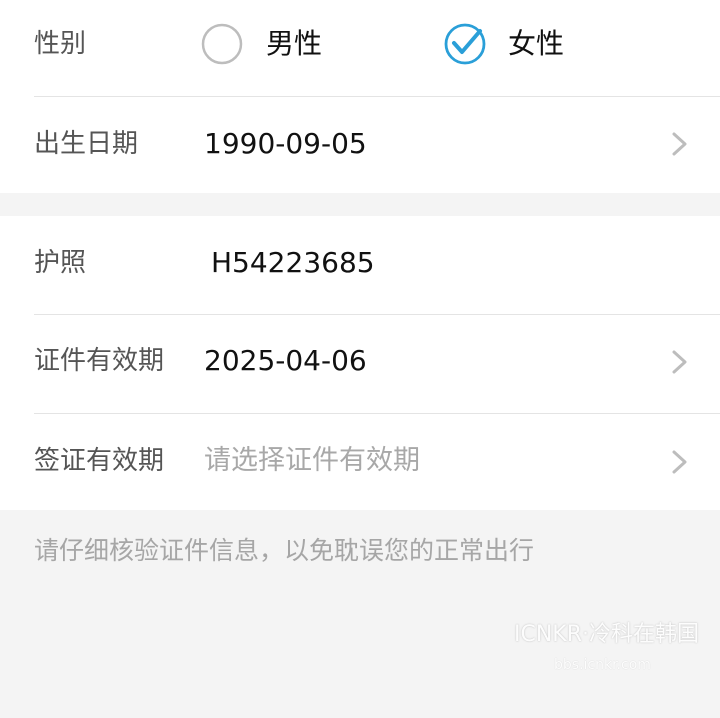  I want to click on birth-date-label: 出生日期, so click(86, 144).